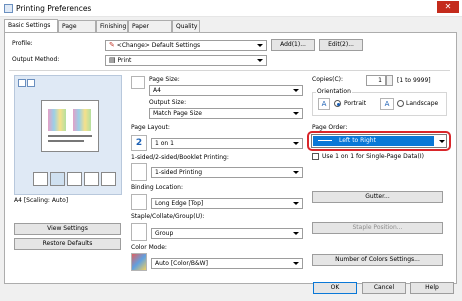  What do you see at coordinates (139, 262) in the screenshot?
I see `color-mode-icon` at bounding box center [139, 262].